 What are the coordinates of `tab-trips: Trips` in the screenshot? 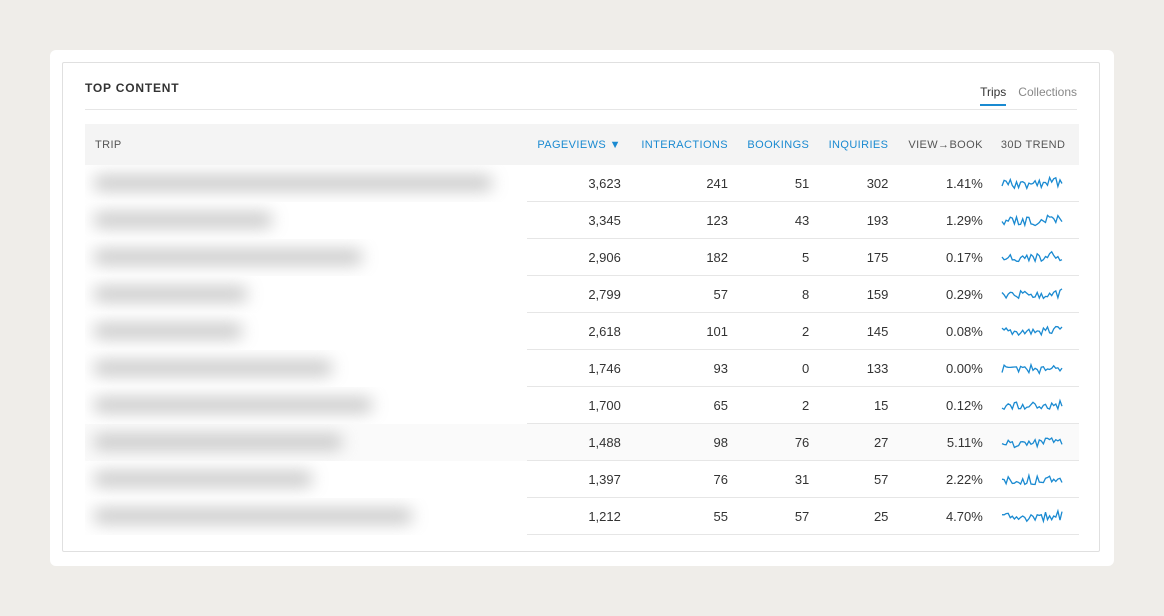 It's located at (993, 95).